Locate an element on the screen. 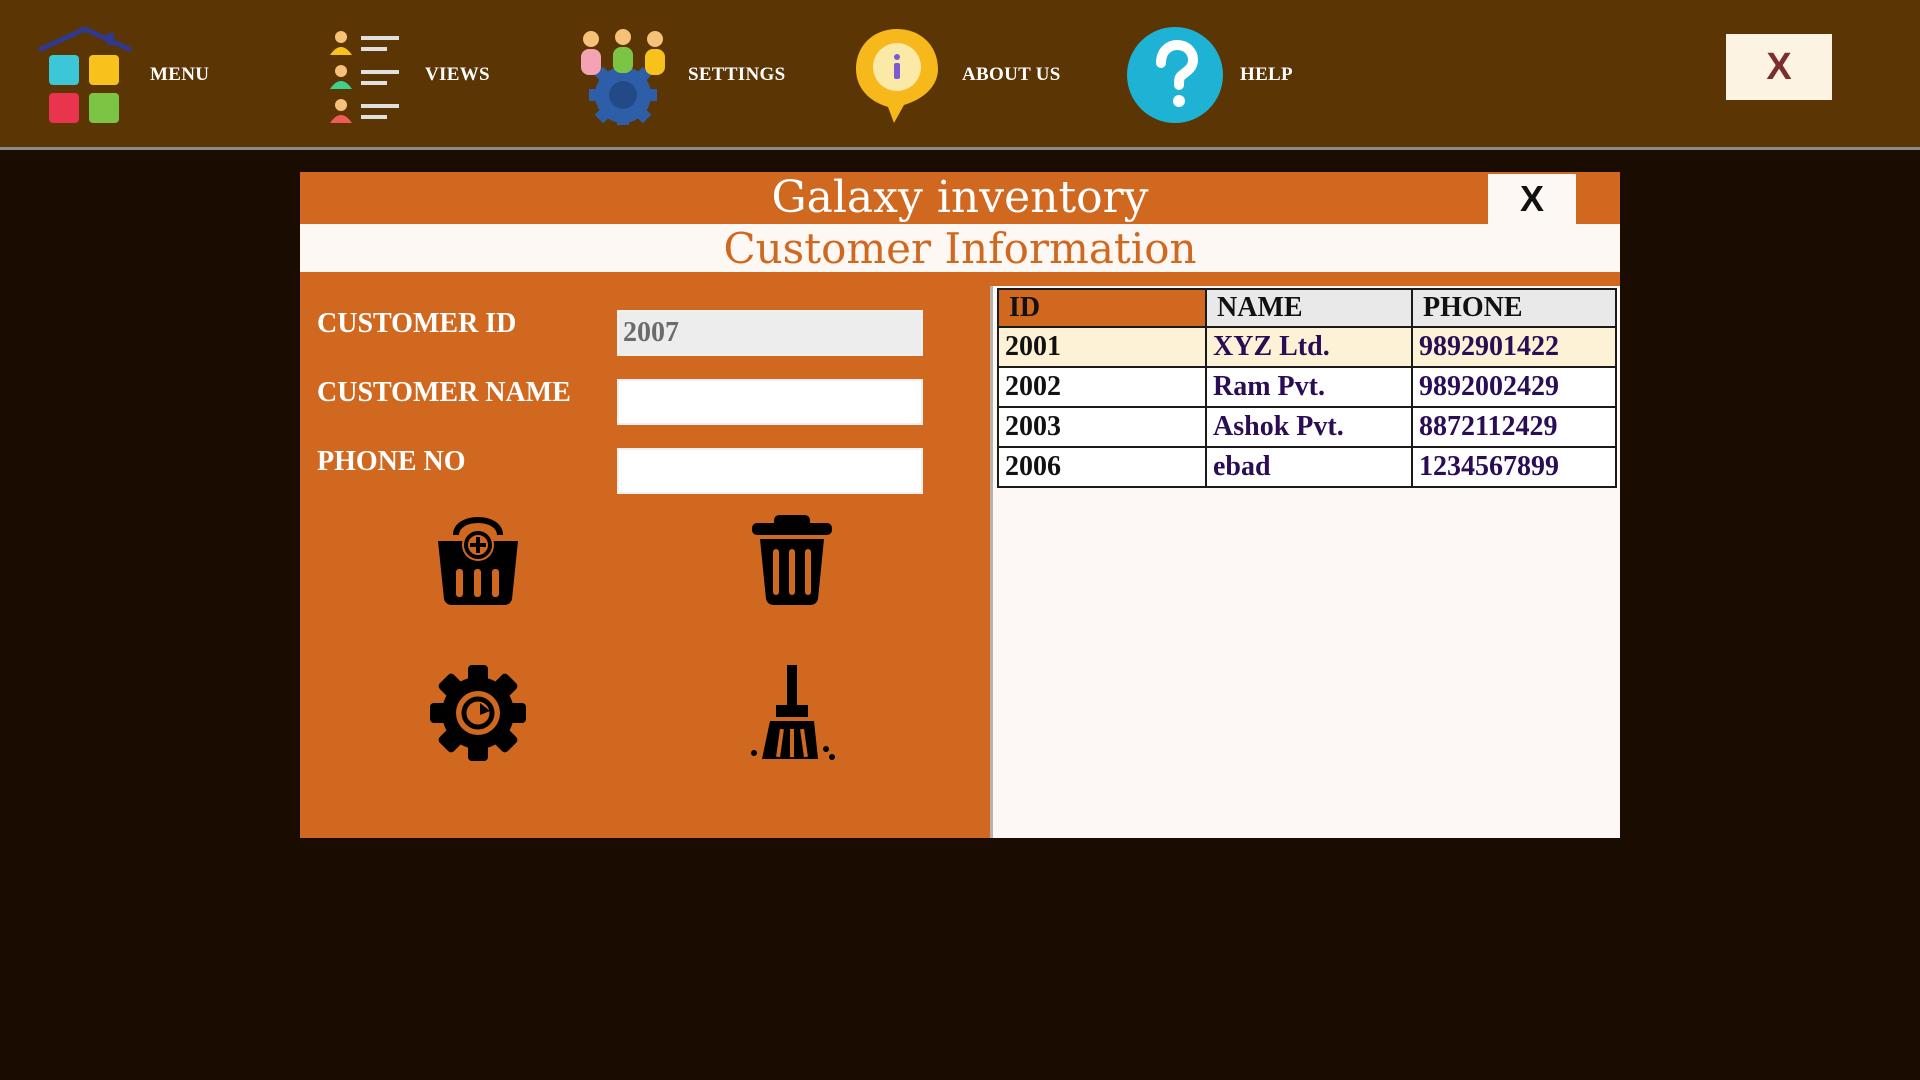 The width and height of the screenshot is (1920, 1080). question-icon is located at coordinates (1175, 75).